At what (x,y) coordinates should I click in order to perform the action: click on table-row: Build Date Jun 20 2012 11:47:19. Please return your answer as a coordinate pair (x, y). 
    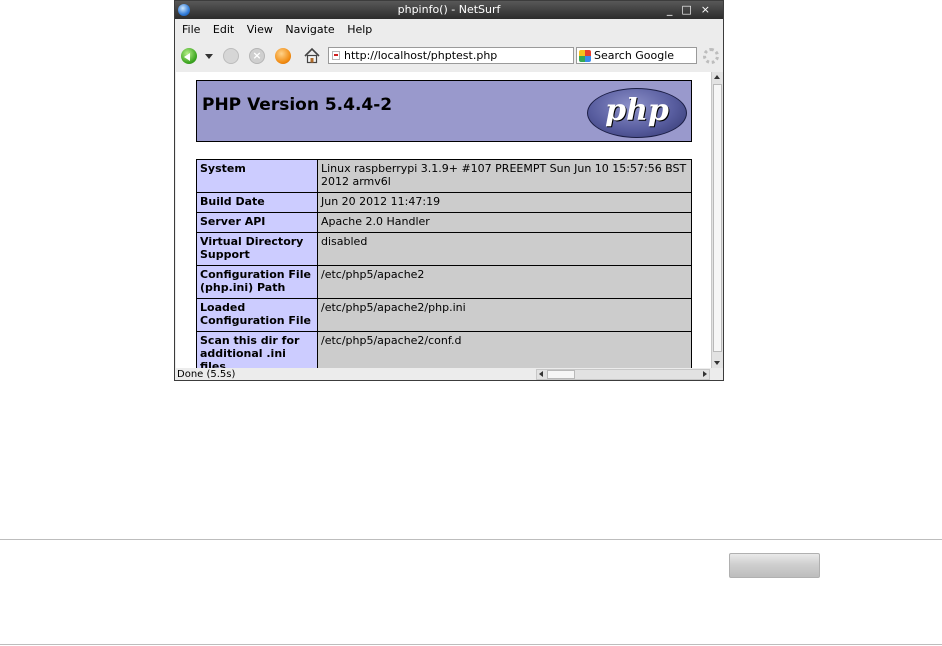
    Looking at the image, I should click on (444, 202).